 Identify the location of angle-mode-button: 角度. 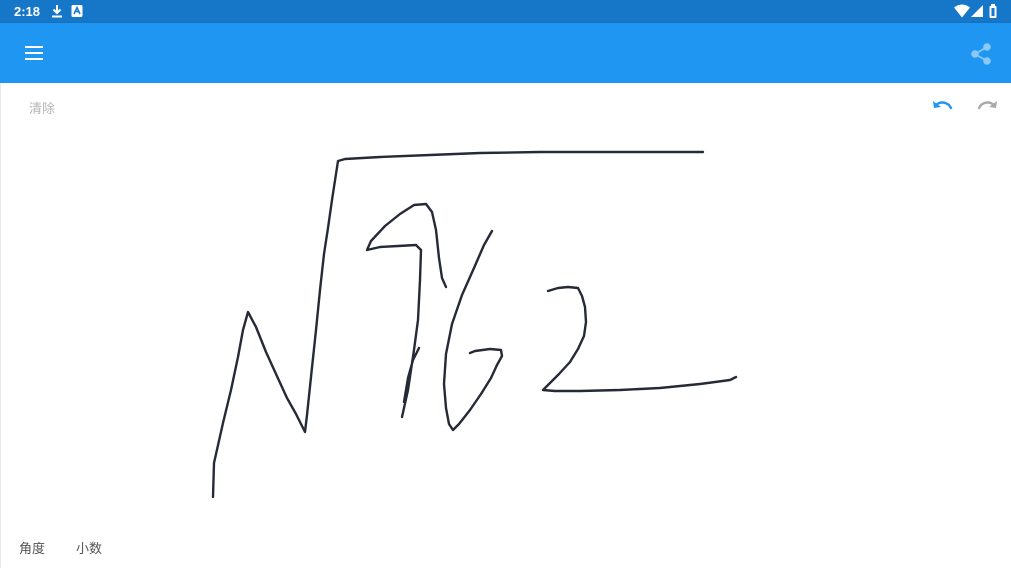
(32, 547).